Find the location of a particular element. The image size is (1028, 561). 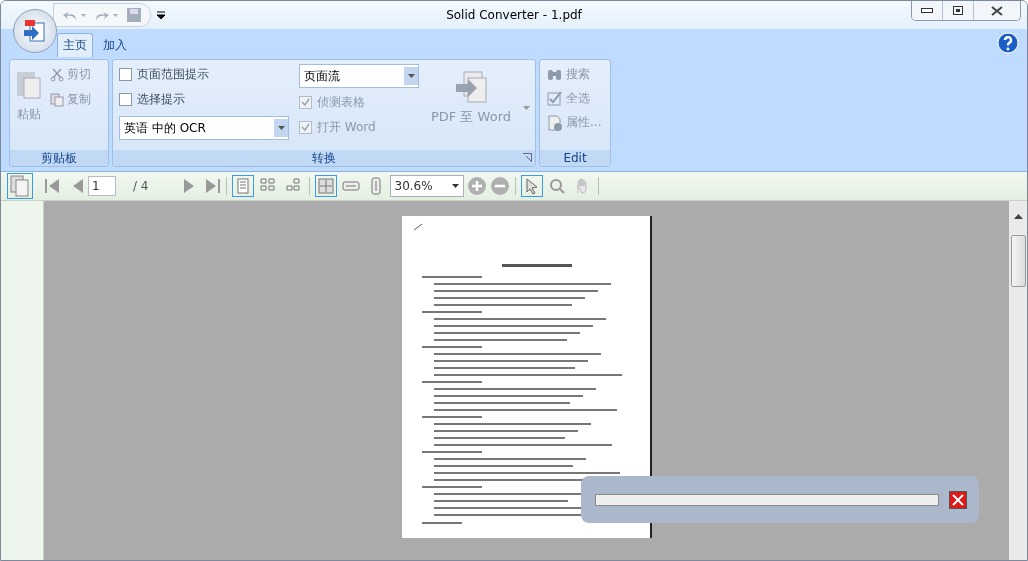

select-all-button: 全选 is located at coordinates (574, 98).